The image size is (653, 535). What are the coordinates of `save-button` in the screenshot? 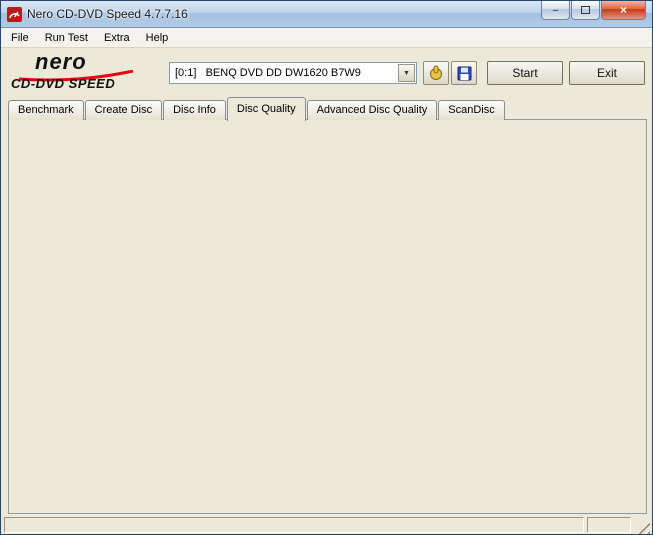 It's located at (464, 73).